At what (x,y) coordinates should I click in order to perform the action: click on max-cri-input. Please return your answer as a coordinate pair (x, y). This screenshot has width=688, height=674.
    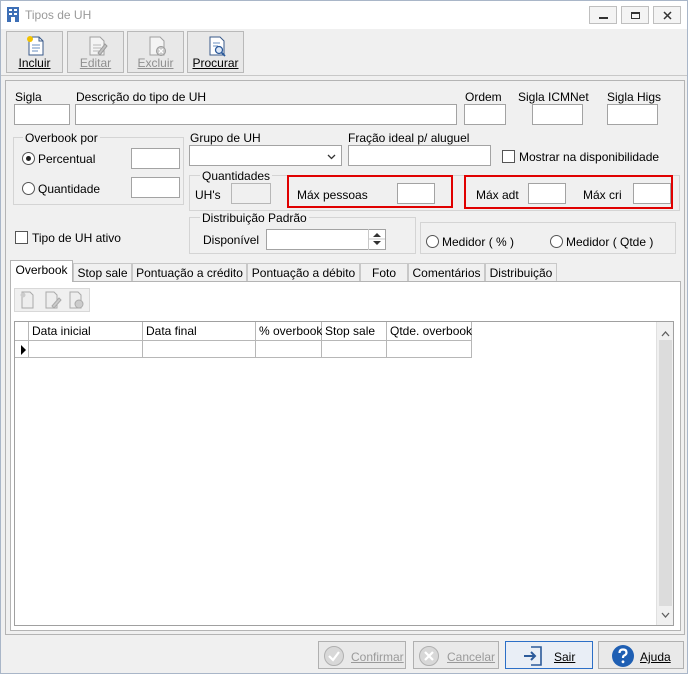
    Looking at the image, I should click on (652, 193).